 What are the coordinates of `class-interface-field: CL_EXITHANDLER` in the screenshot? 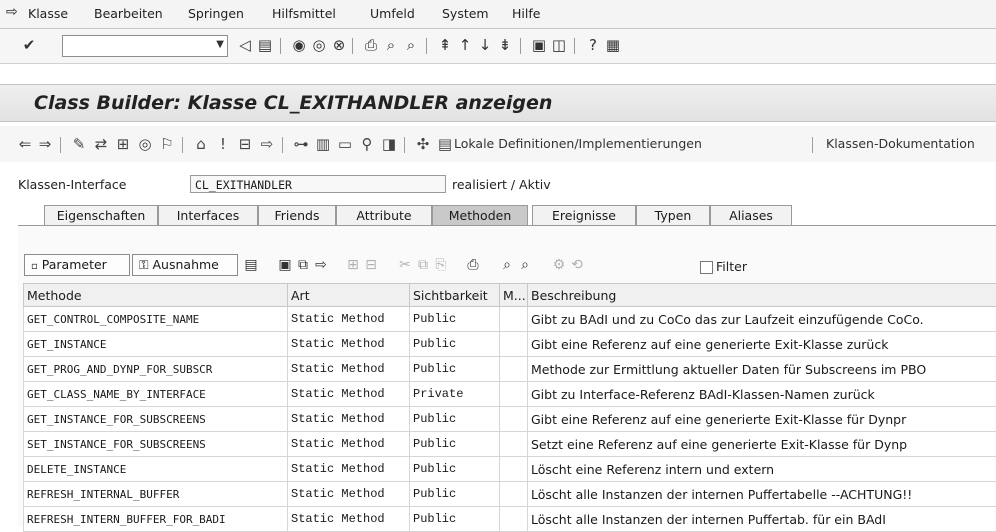 It's located at (318, 184).